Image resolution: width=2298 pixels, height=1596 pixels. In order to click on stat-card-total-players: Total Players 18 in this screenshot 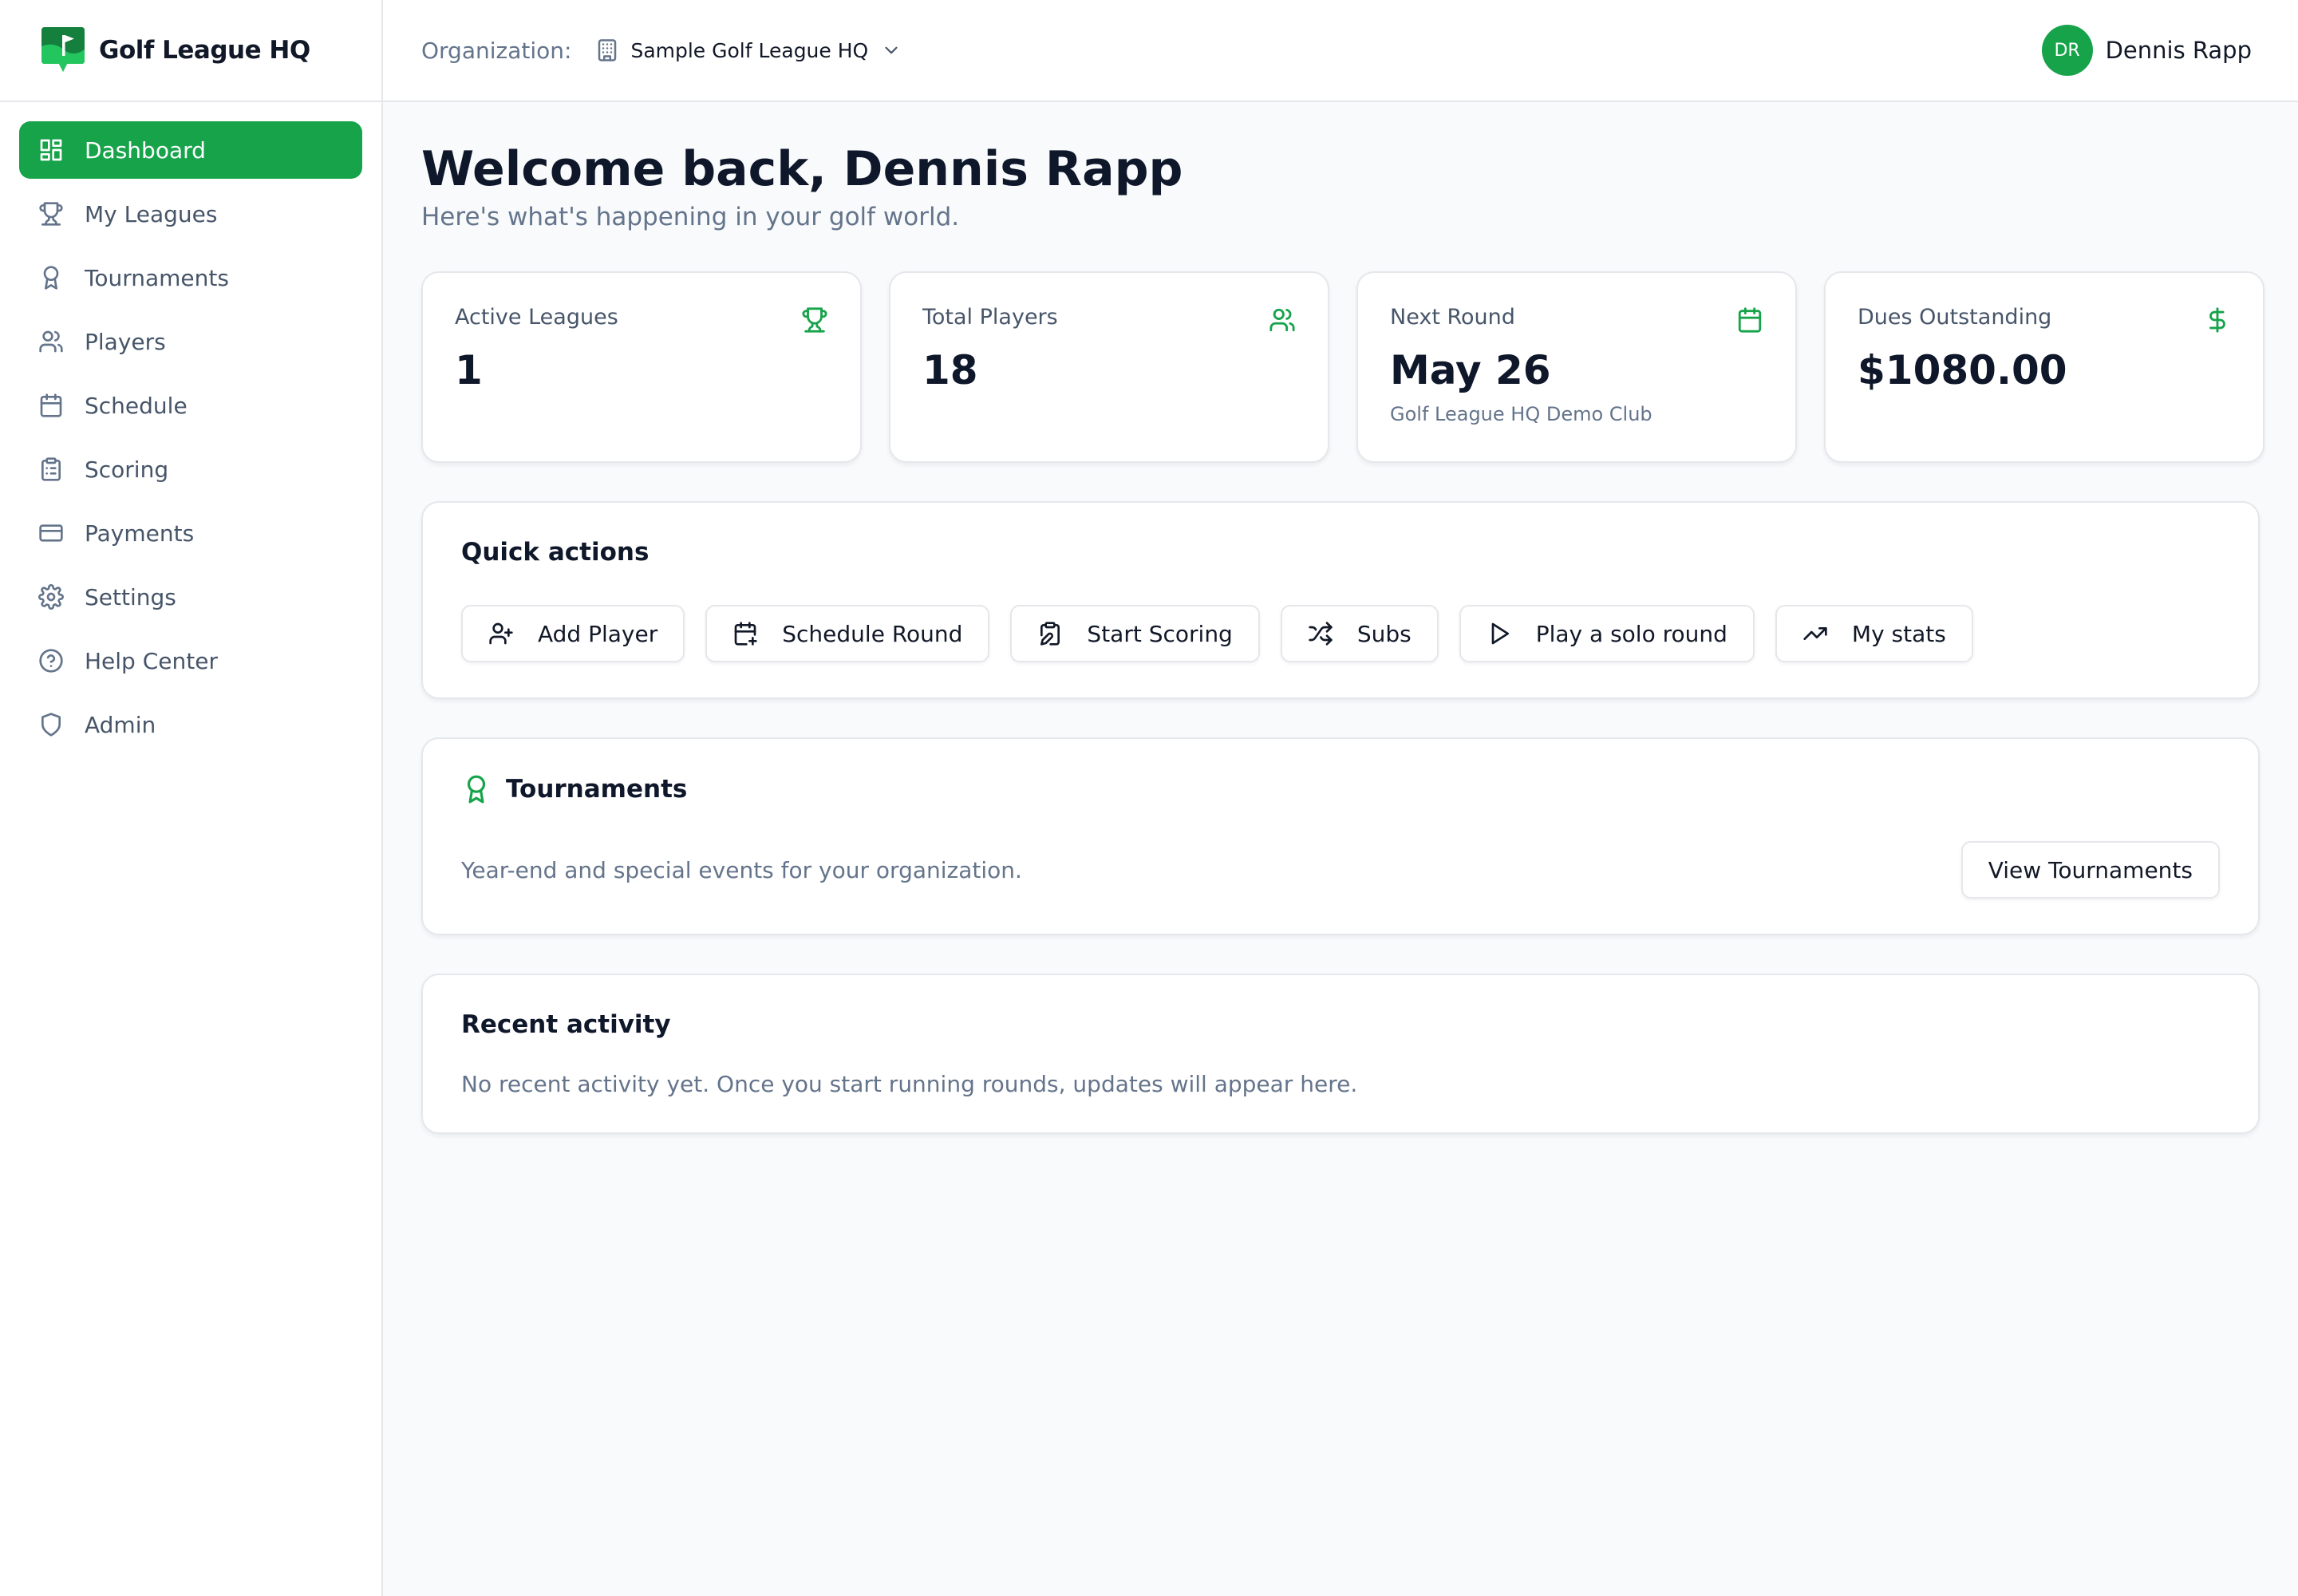, I will do `click(1109, 367)`.